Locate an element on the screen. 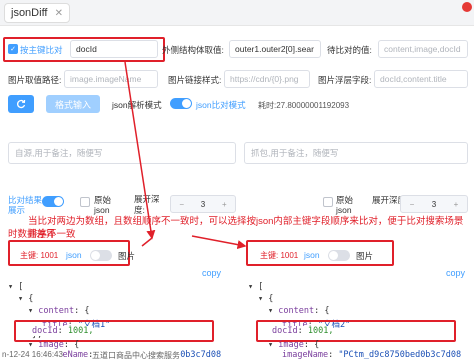 Image resolution: width=474 pixels, height=359 pixels. arrow-to-left-key is located at coordinates (140, 150).